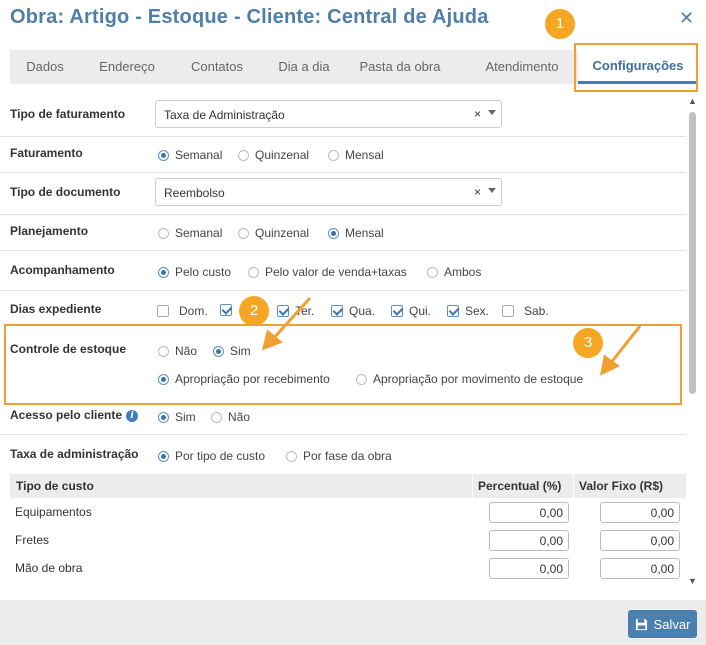 The image size is (706, 645). I want to click on taxa-administracao-label: Taxa de administração, so click(74, 454).